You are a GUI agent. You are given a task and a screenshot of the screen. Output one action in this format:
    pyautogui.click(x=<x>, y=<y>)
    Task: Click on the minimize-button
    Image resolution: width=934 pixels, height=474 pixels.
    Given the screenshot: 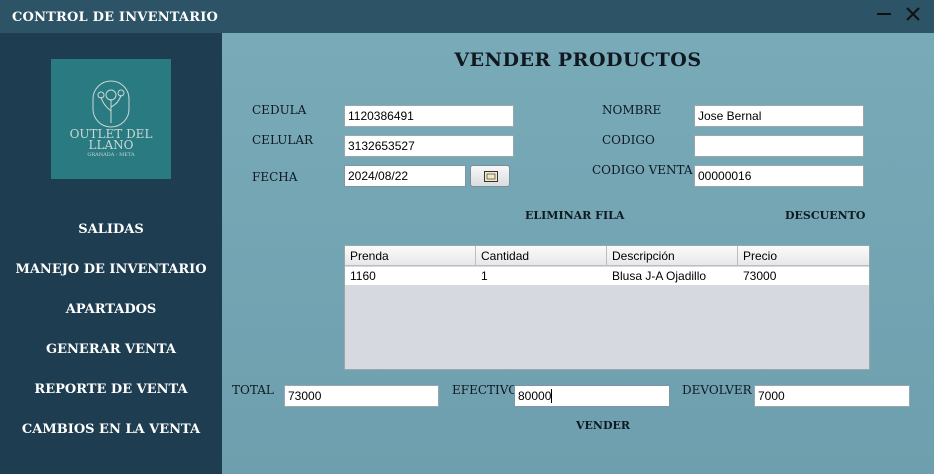 What is the action you would take?
    pyautogui.click(x=884, y=14)
    